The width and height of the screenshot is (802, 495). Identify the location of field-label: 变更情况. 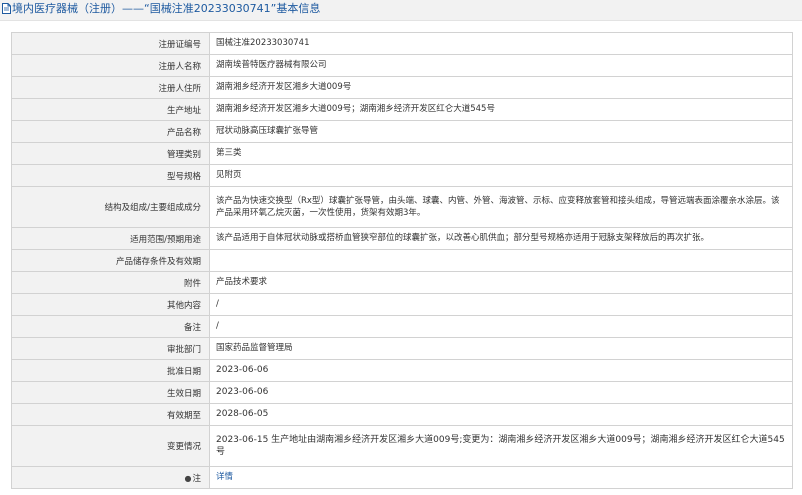
(110, 446).